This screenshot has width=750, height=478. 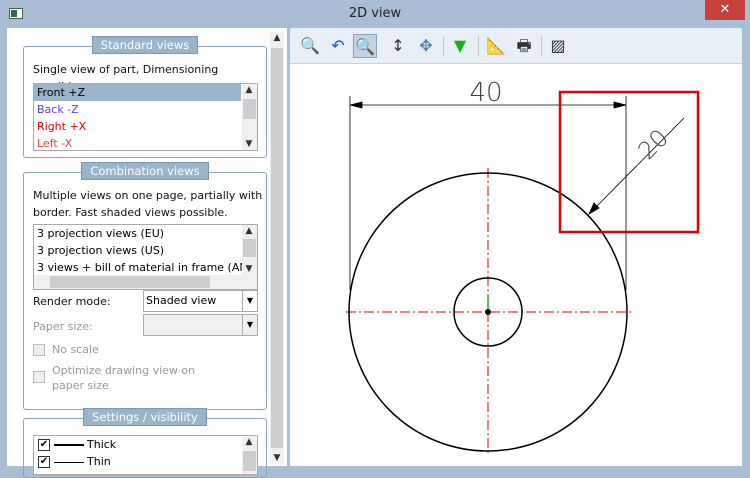 I want to click on dimension-20: 20, so click(x=653, y=144).